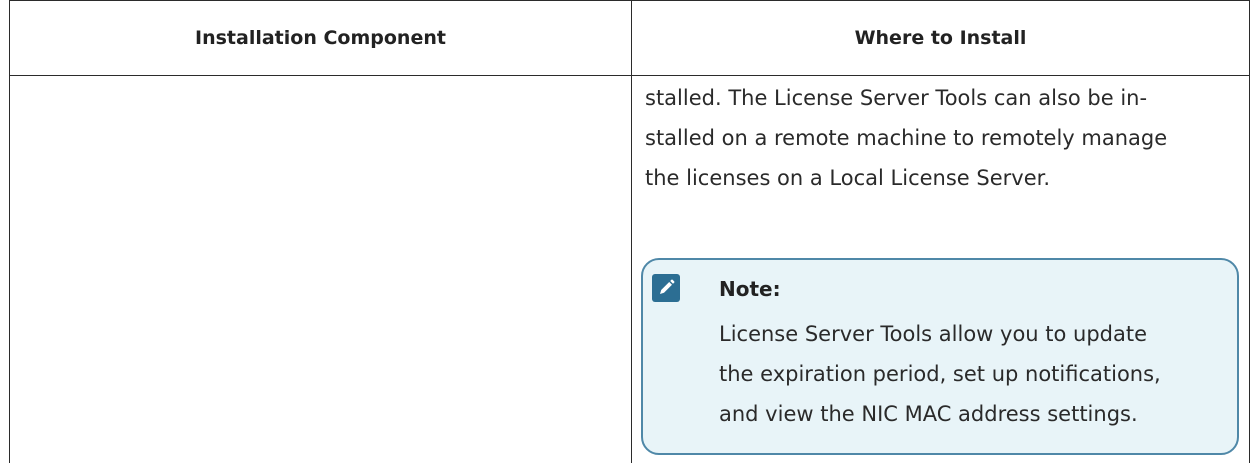 Image resolution: width=1250 pixels, height=463 pixels. I want to click on installation-component-cell, so click(320, 98).